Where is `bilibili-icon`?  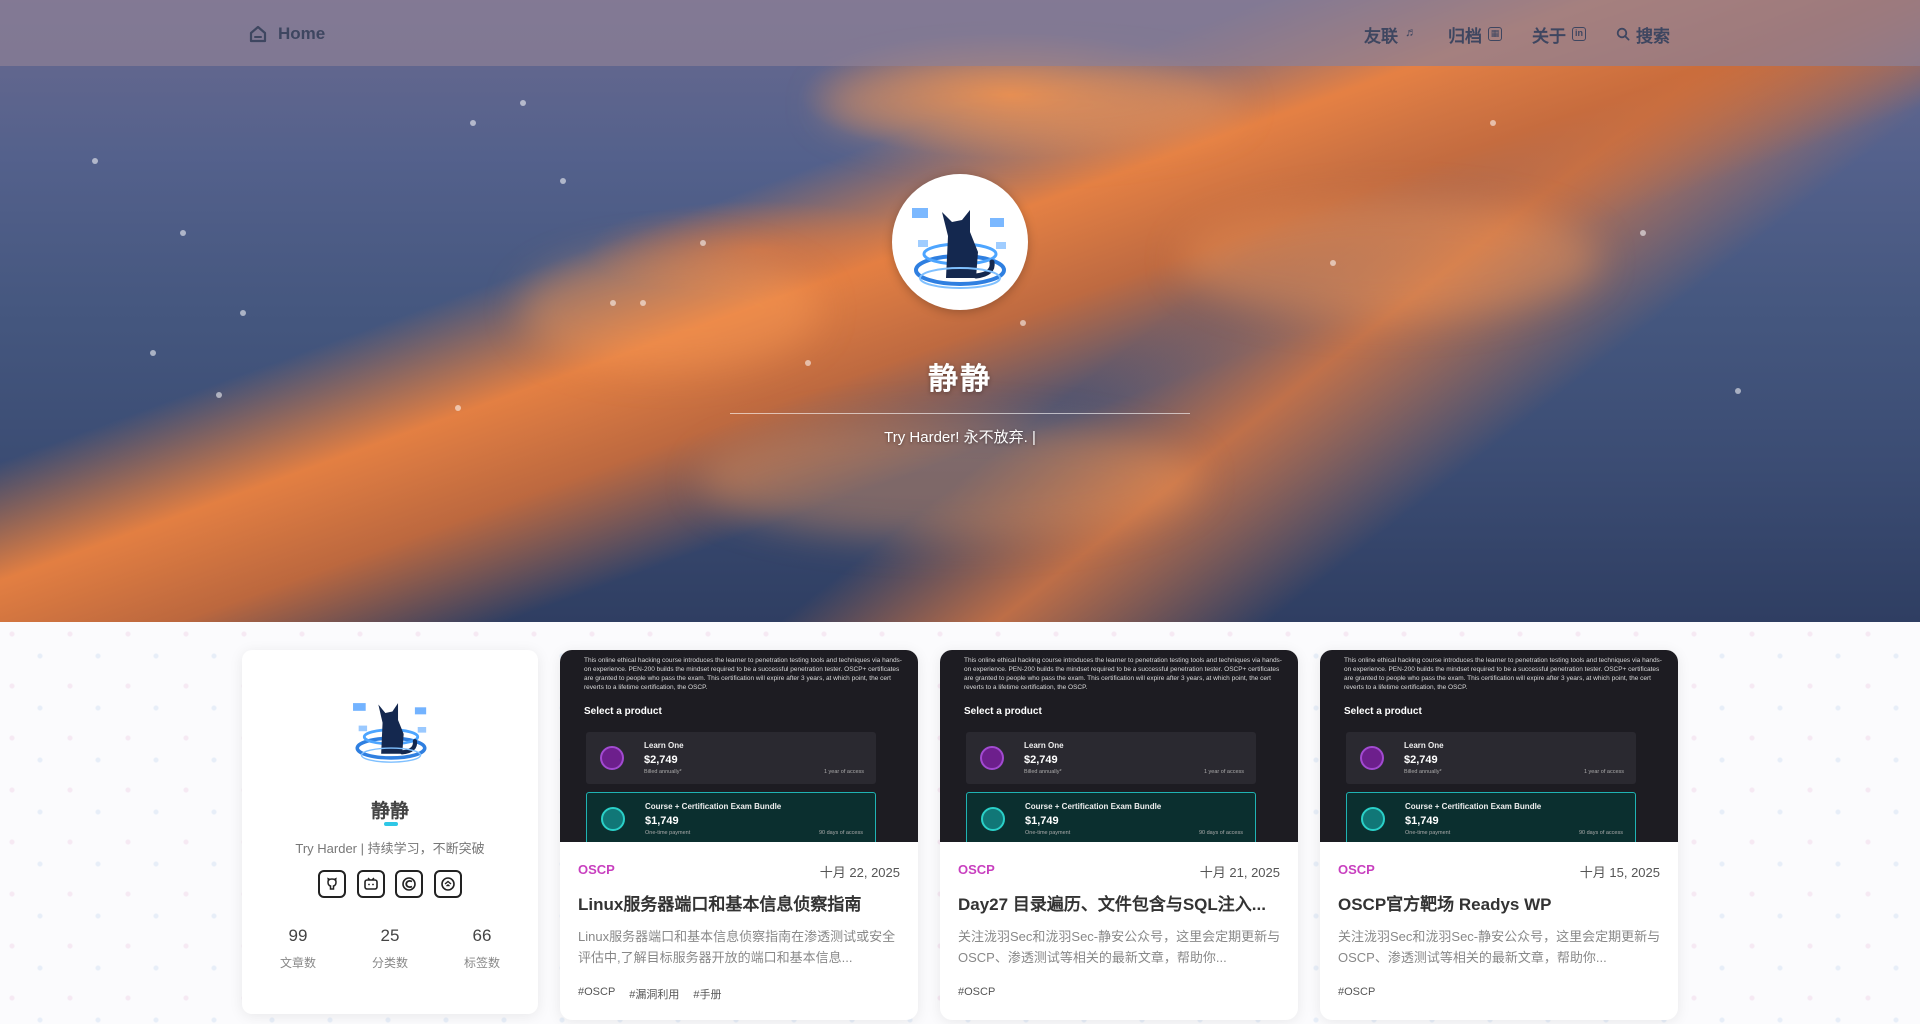
bilibili-icon is located at coordinates (370, 883).